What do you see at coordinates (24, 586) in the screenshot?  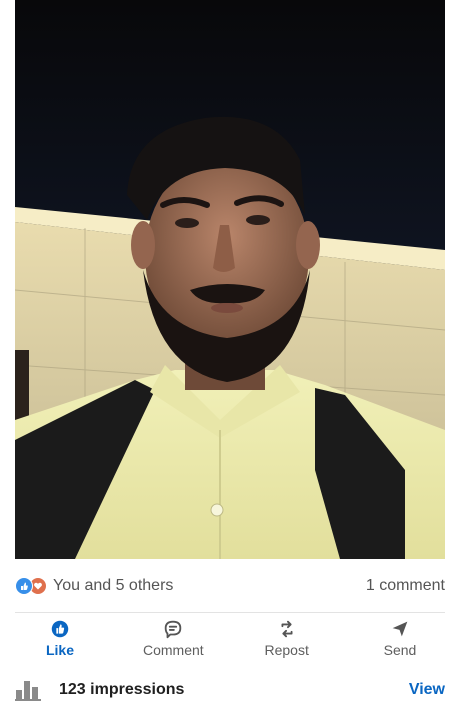 I see `like-icon` at bounding box center [24, 586].